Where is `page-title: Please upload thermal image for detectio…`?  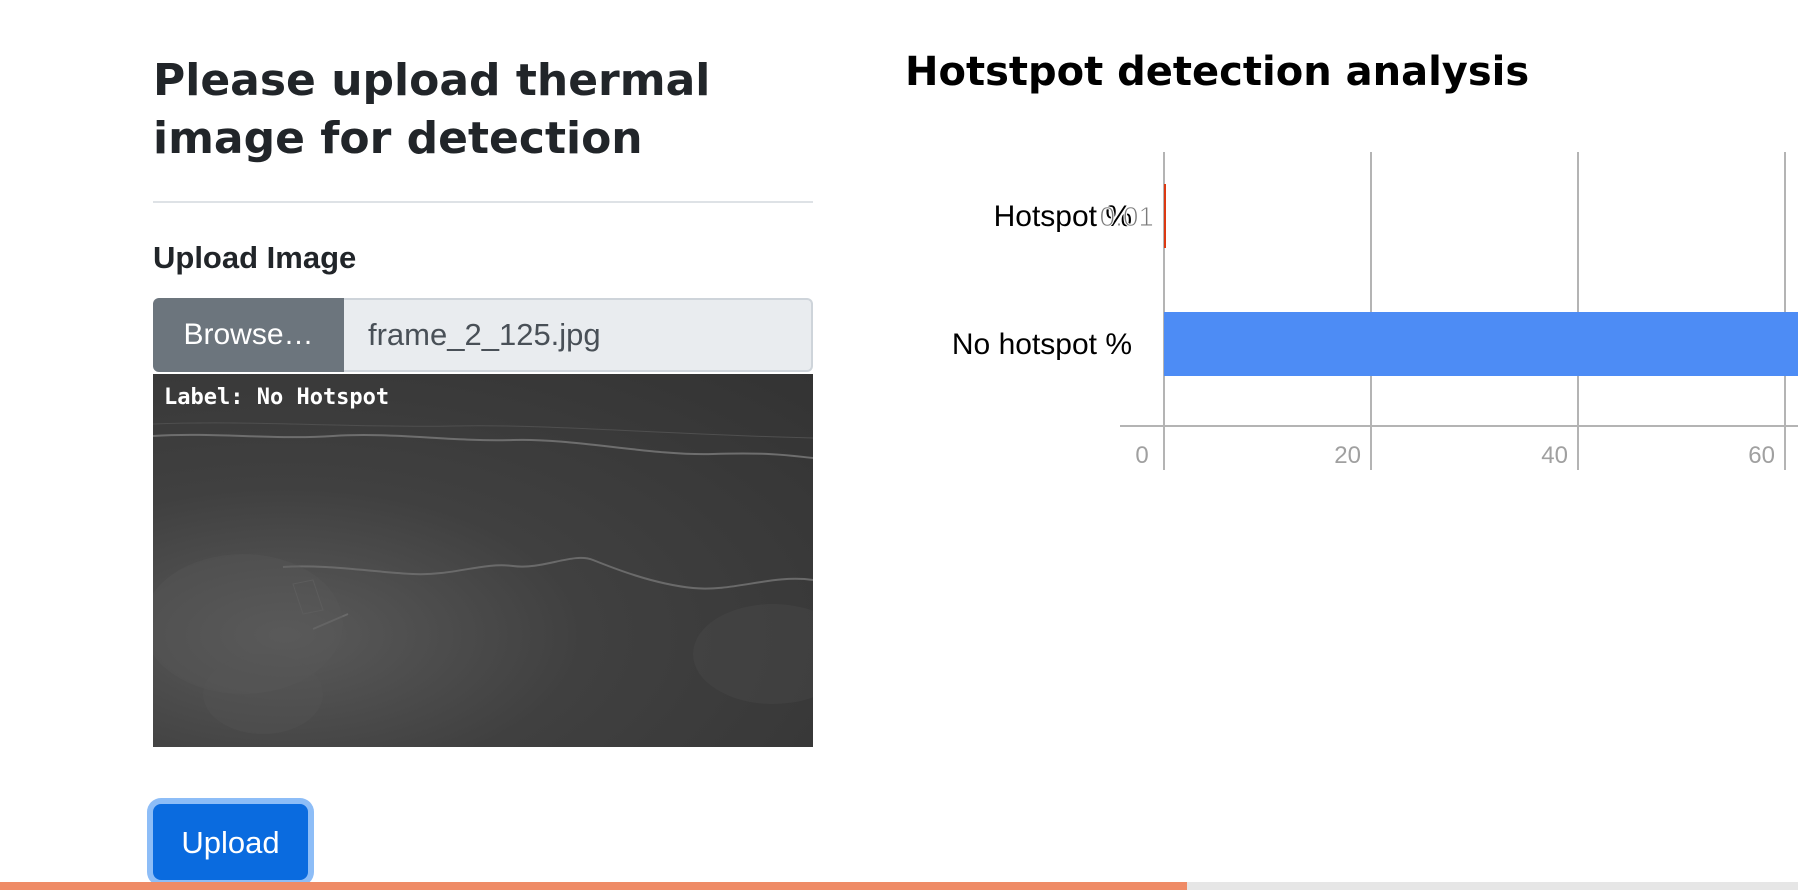 page-title: Please upload thermal image for detectio… is located at coordinates (432, 109).